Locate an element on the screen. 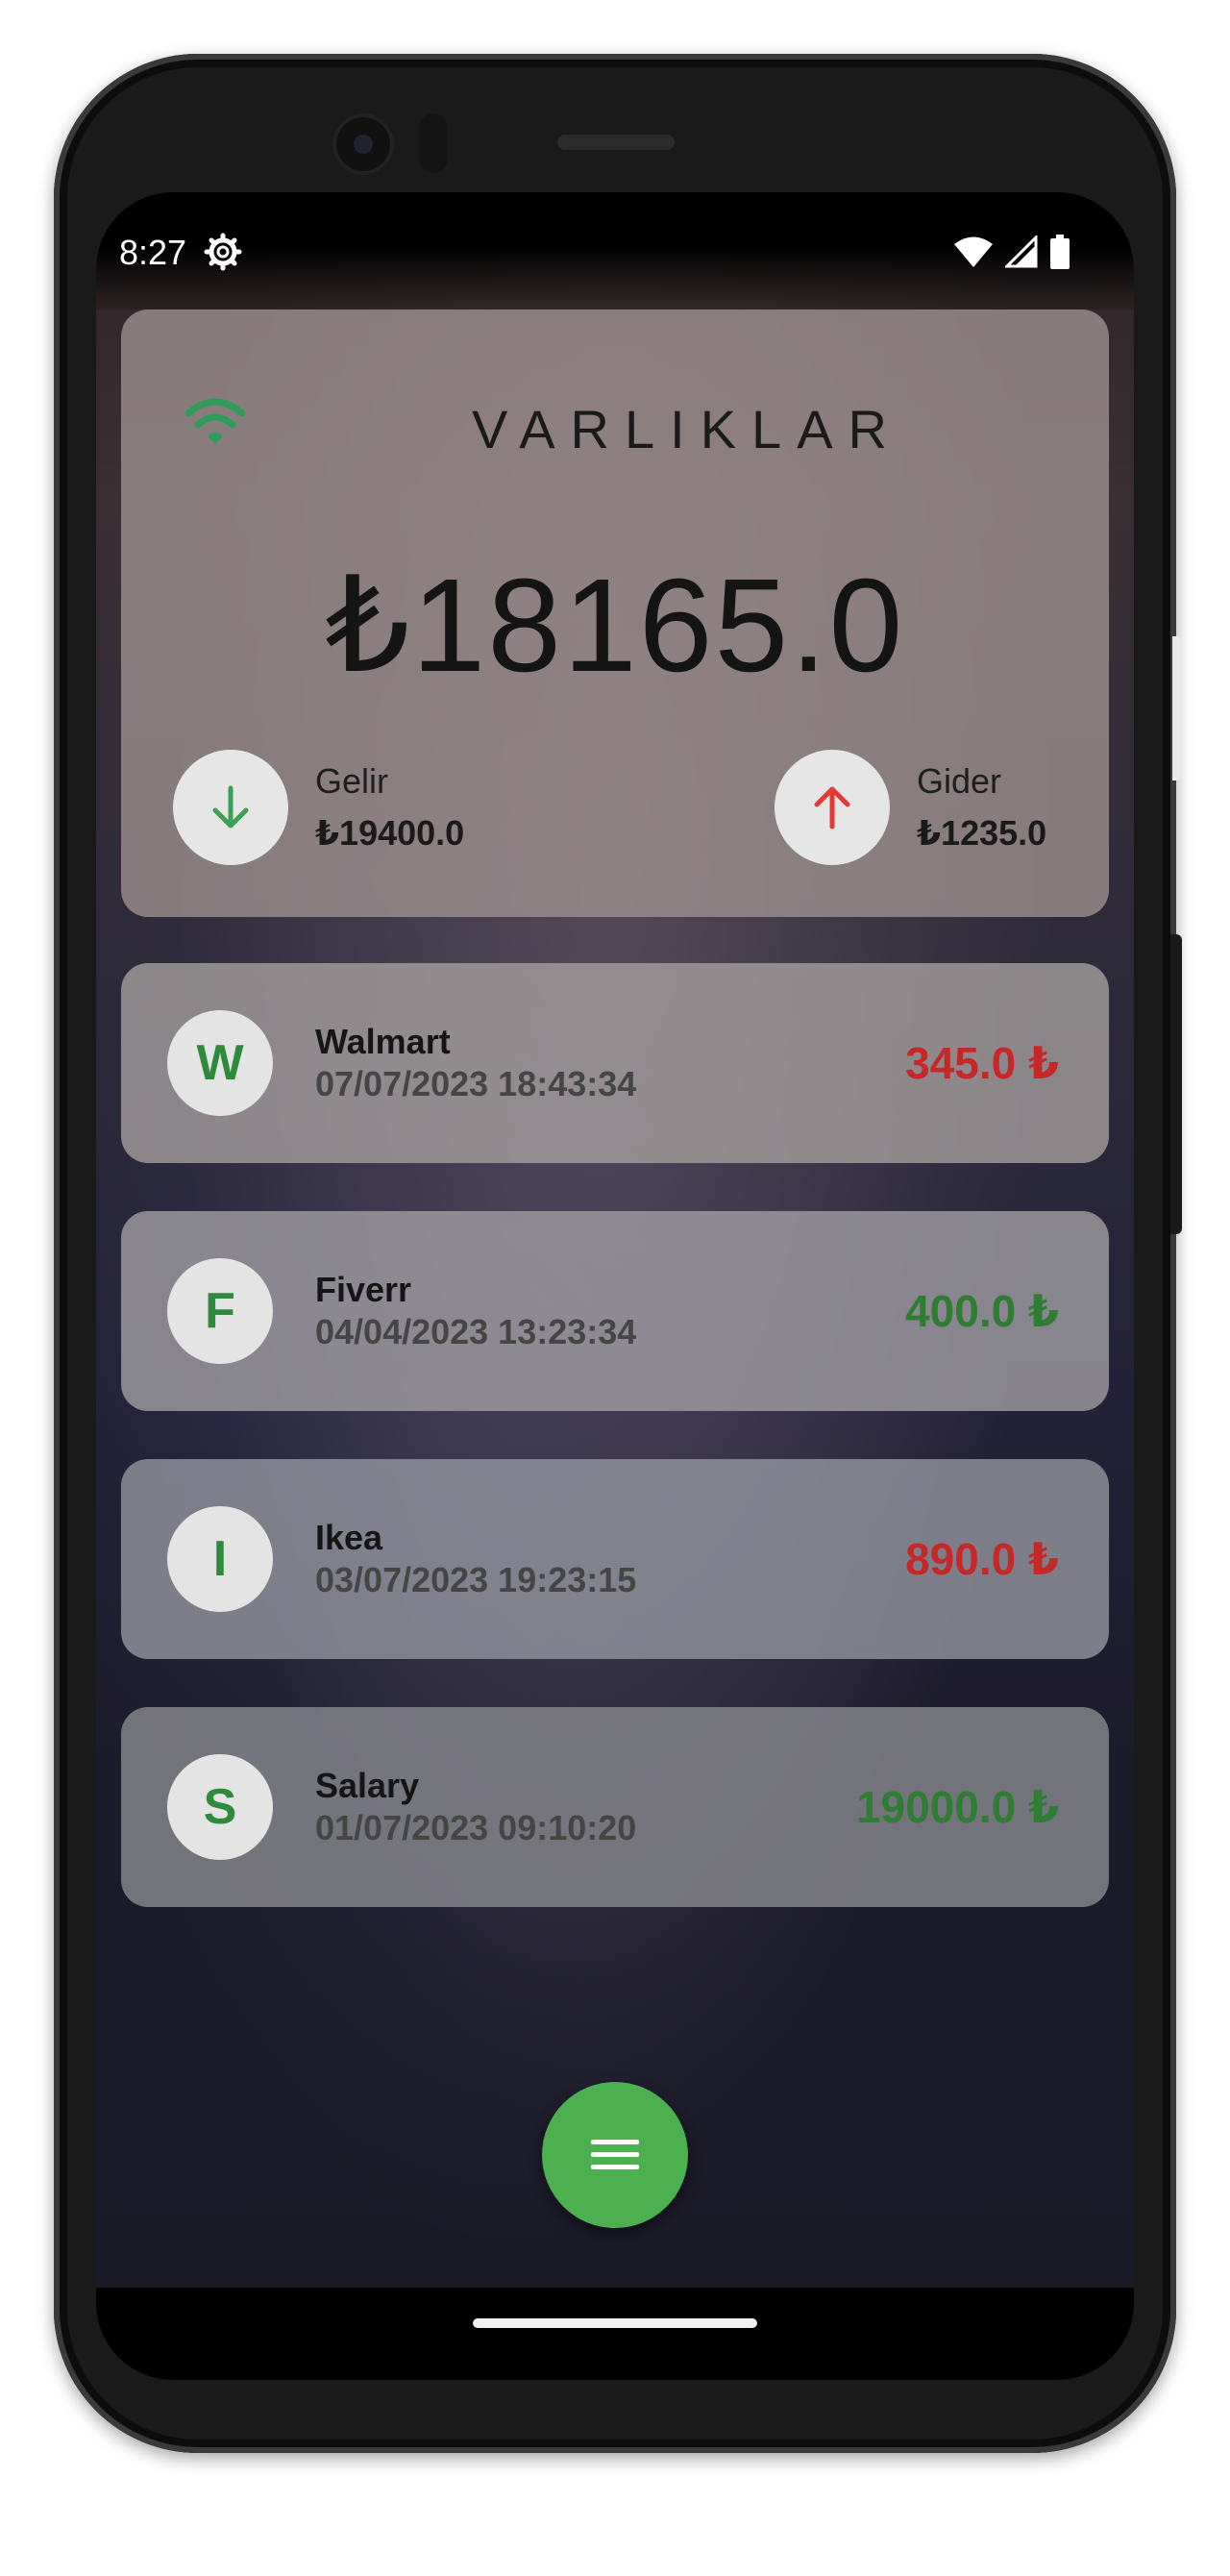  home-indicator is located at coordinates (615, 2323).